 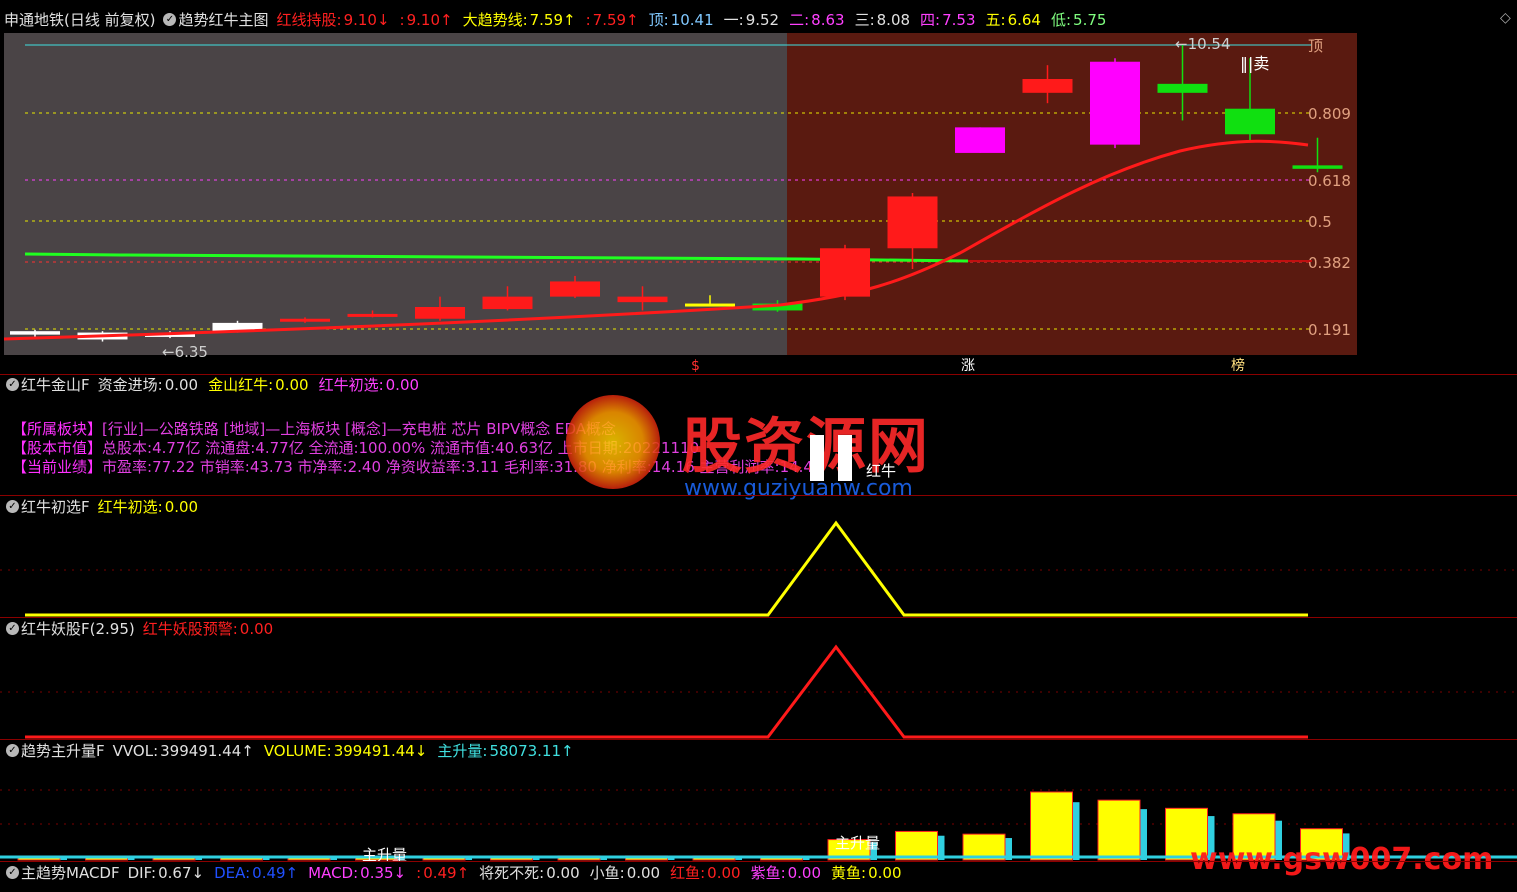 I want to click on sell-label: ‖|卖, so click(x=1254, y=63).